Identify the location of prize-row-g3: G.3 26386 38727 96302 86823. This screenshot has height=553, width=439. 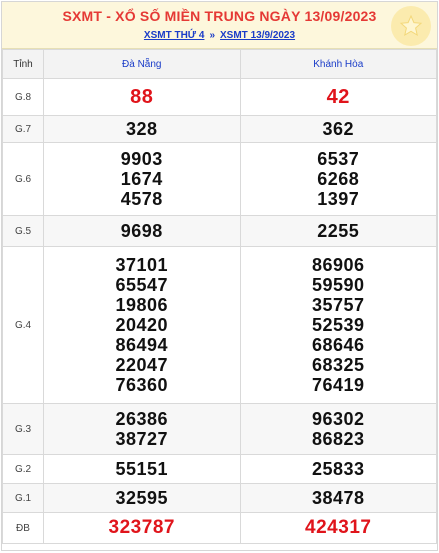
(219, 429).